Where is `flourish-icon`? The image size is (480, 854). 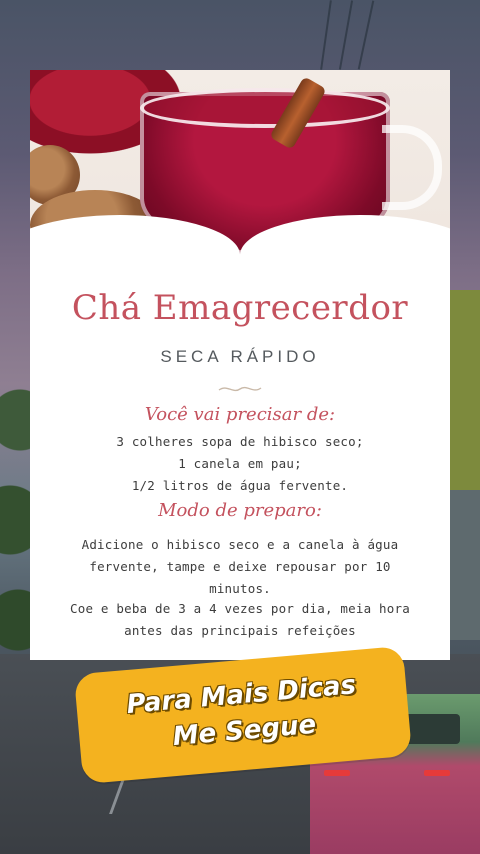
flourish-icon is located at coordinates (240, 389).